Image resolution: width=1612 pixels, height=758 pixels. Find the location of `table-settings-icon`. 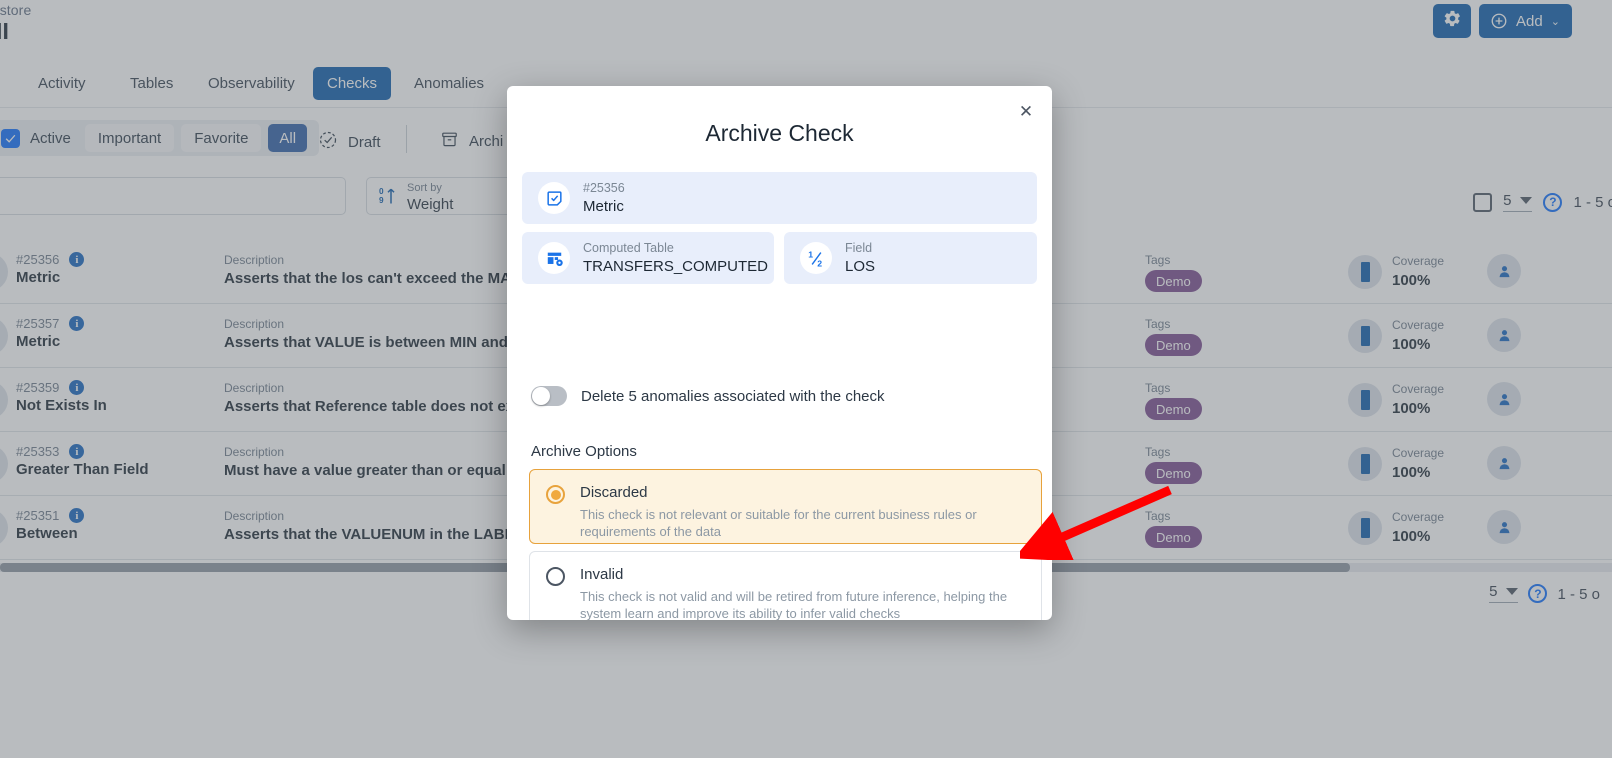

table-settings-icon is located at coordinates (554, 258).